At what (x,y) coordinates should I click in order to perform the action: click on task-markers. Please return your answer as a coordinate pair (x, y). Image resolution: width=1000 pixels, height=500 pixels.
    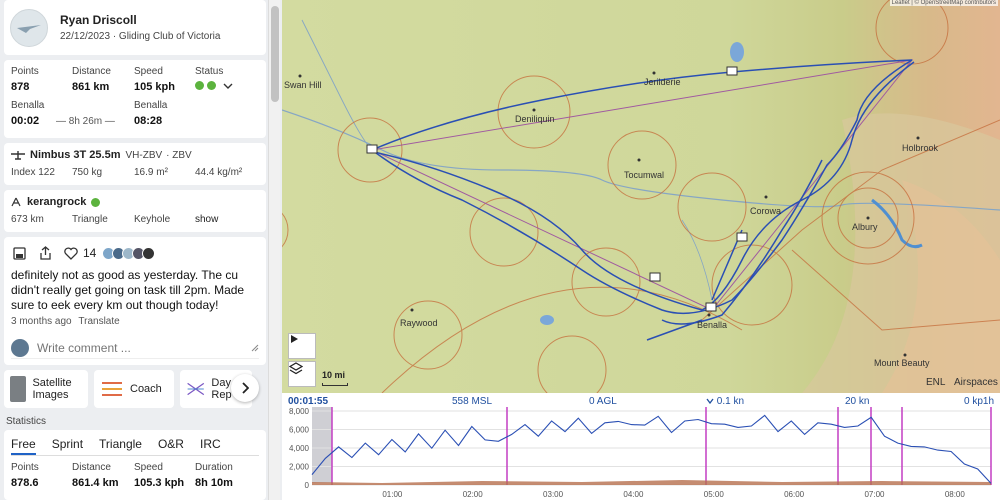
    Looking at the image, I should click on (661, 446).